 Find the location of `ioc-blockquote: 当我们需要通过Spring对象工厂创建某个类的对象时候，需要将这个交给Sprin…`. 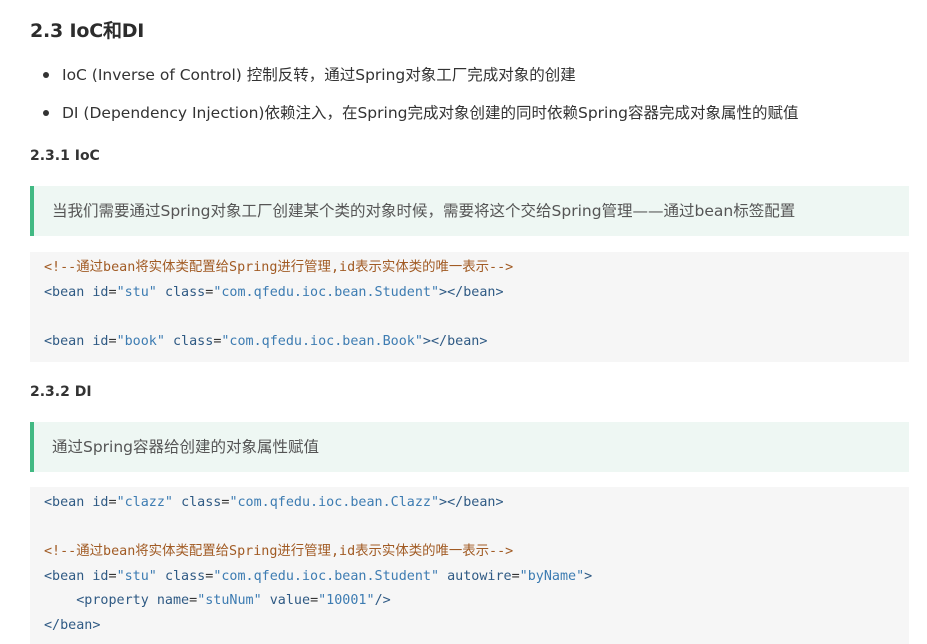

ioc-blockquote: 当我们需要通过Spring对象工厂创建某个类的对象时候，需要将这个交给Sprin… is located at coordinates (469, 211).